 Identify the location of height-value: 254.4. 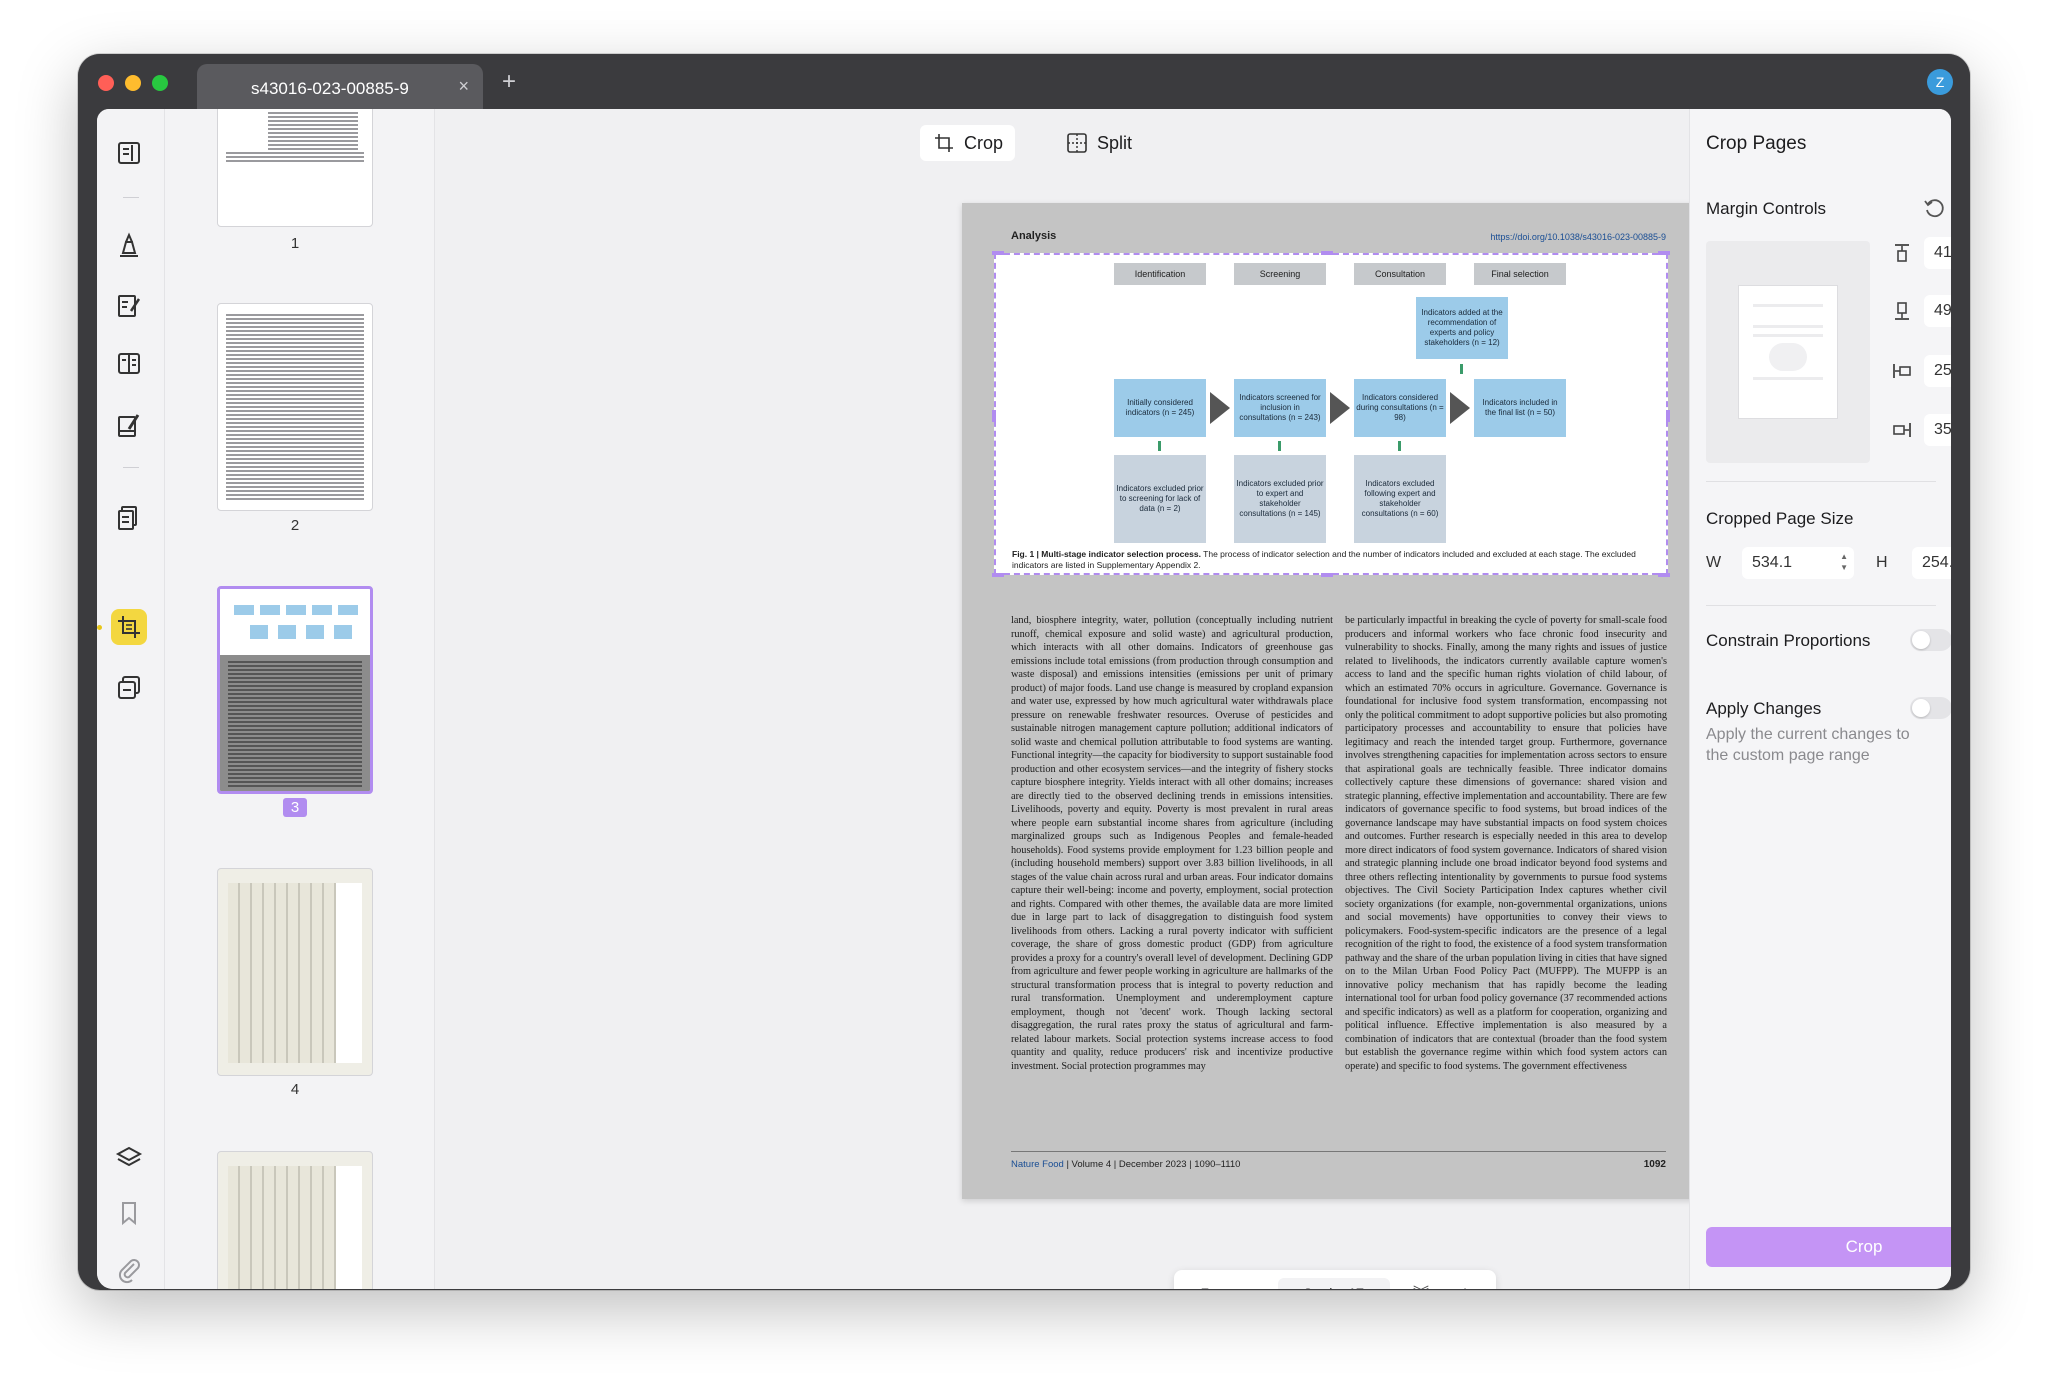
(1936, 562).